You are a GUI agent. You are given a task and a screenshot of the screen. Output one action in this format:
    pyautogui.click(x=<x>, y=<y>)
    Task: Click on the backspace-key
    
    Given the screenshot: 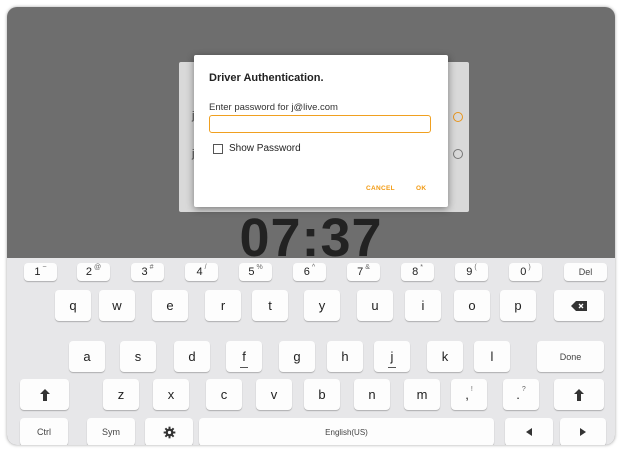 What is the action you would take?
    pyautogui.click(x=579, y=305)
    